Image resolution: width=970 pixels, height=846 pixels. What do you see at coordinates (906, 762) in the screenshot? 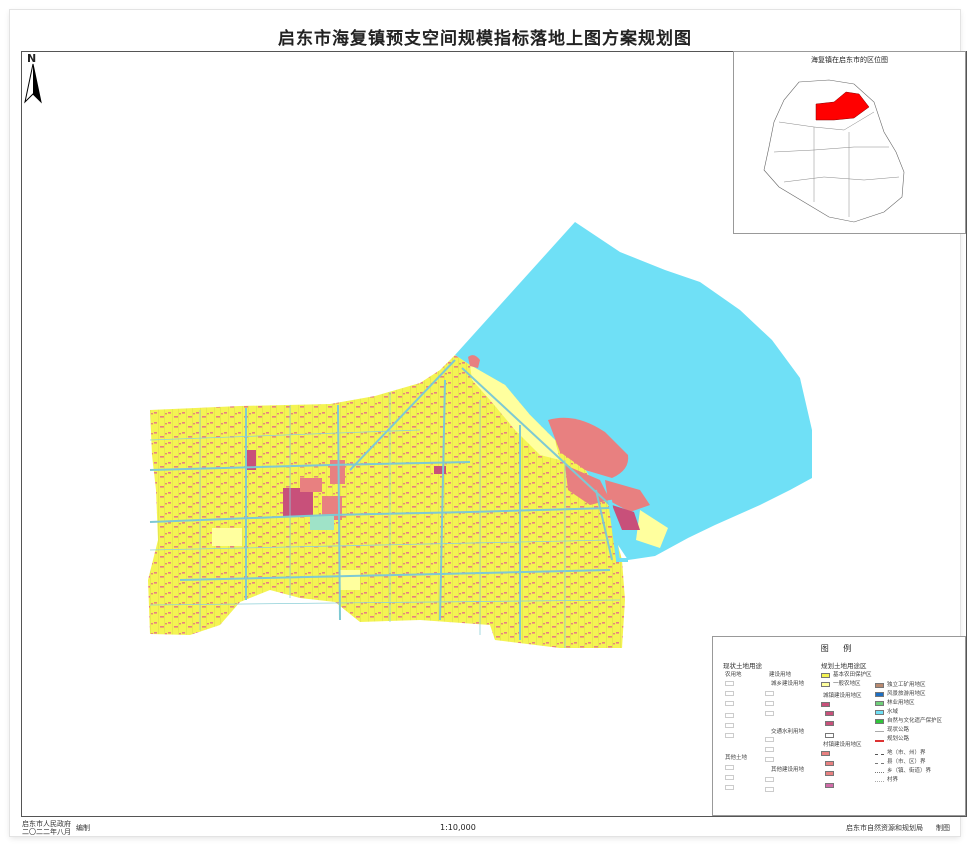
I see `legend-boundary-2: 县（市、区）界` at bounding box center [906, 762].